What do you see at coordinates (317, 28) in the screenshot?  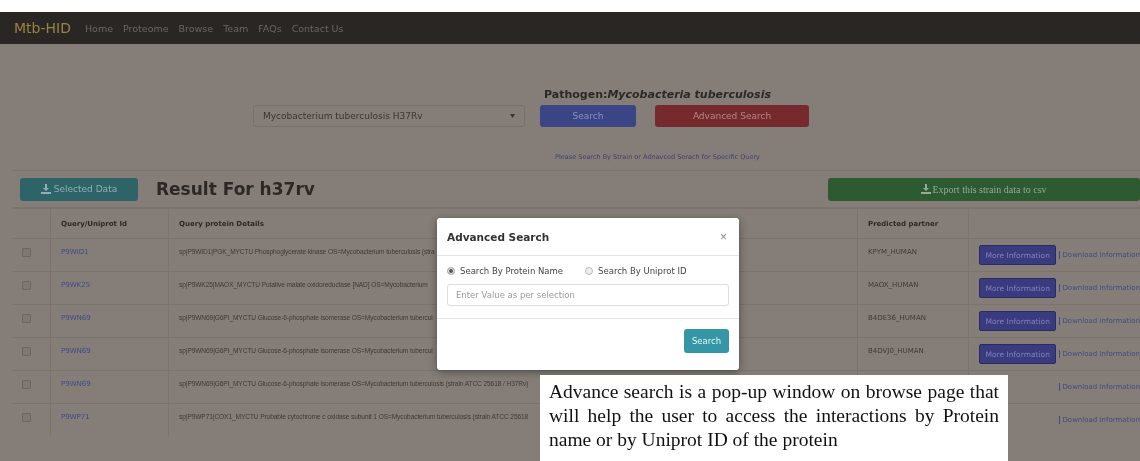 I see `nav-link: Contact Us` at bounding box center [317, 28].